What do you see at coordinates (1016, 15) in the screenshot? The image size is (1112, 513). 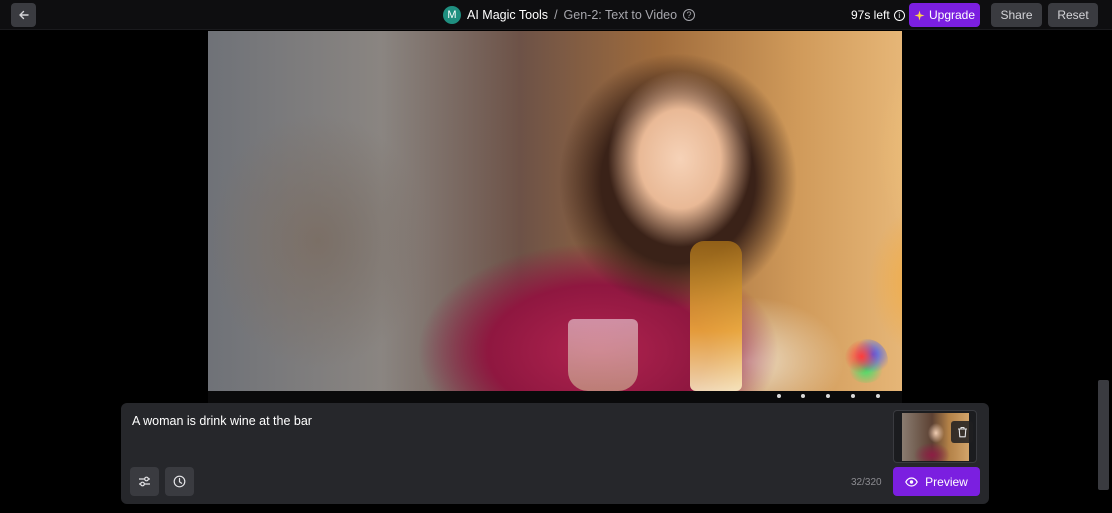 I see `share-button: Share` at bounding box center [1016, 15].